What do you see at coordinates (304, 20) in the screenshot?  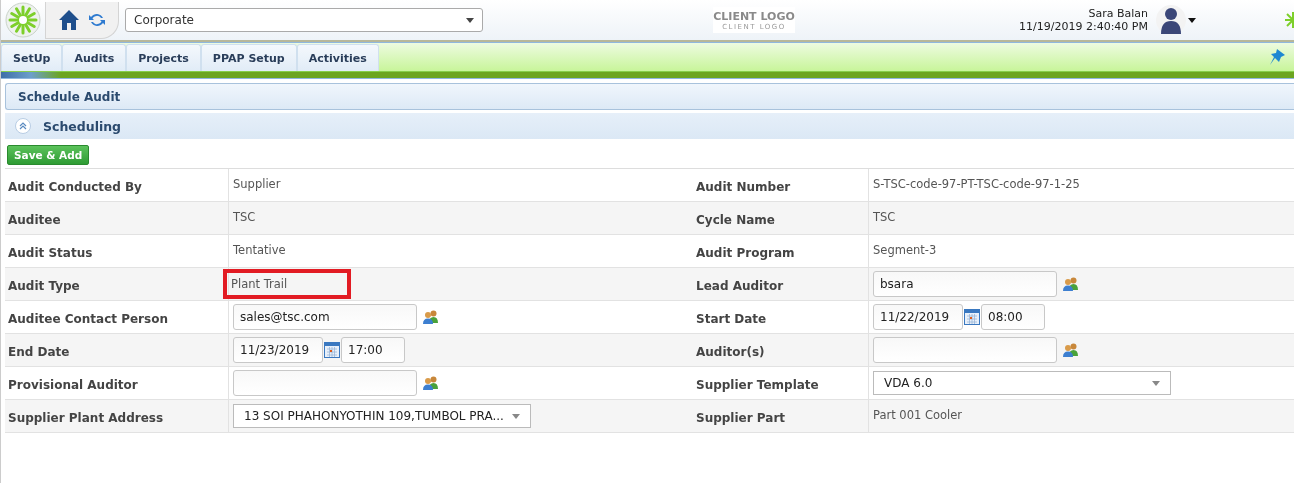 I see `company-dropdown: Corporate` at bounding box center [304, 20].